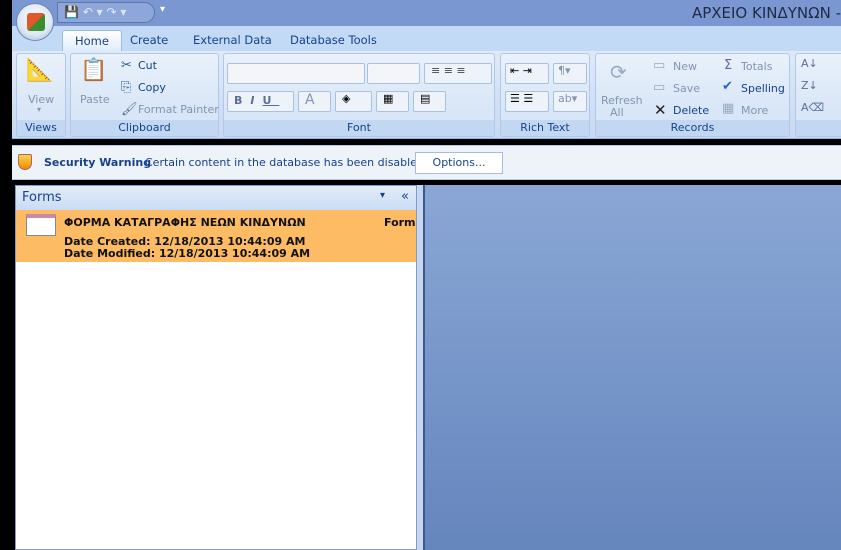  I want to click on office-logo-icon, so click(36, 22).